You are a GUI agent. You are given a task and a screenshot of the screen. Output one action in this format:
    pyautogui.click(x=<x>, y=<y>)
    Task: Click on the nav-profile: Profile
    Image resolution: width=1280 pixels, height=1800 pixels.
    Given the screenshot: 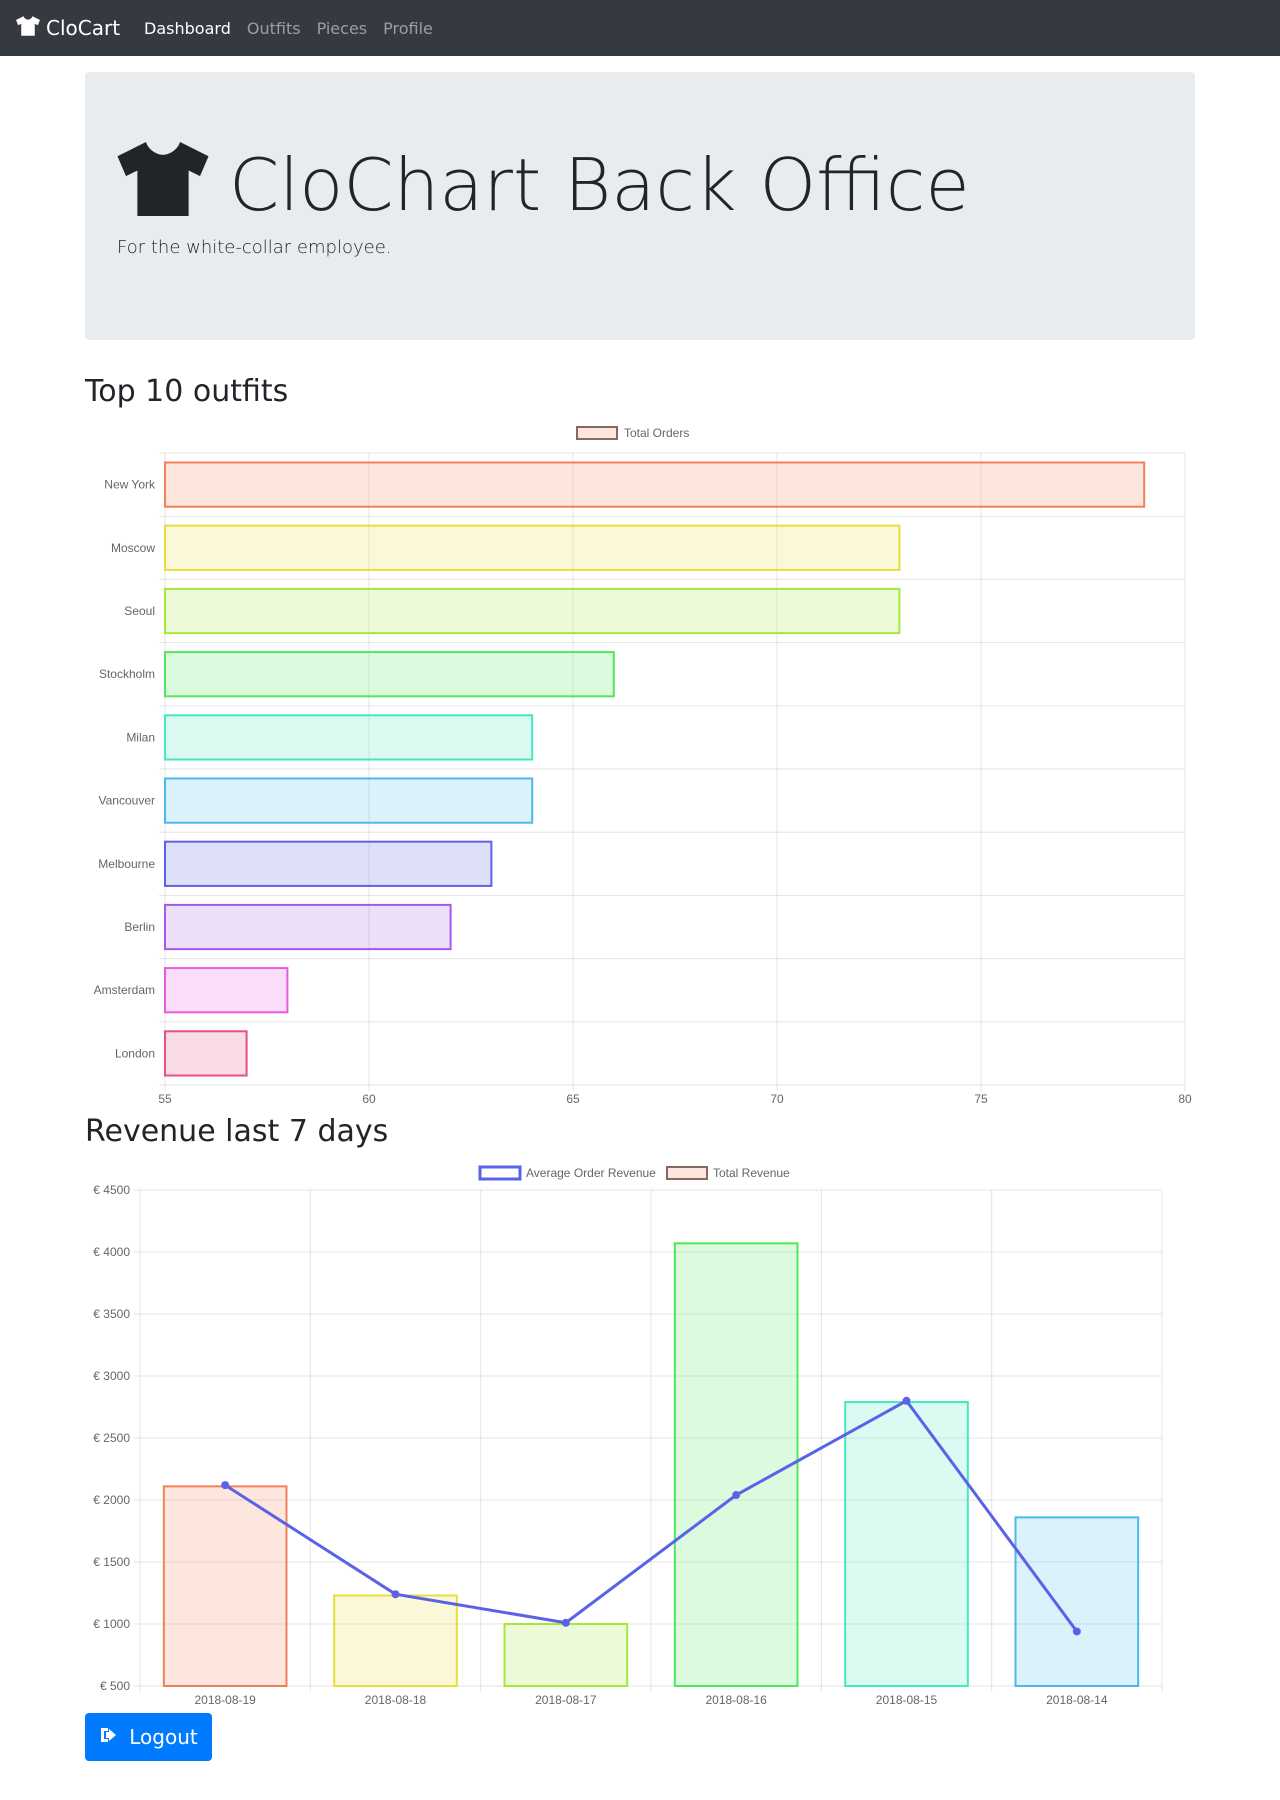 What is the action you would take?
    pyautogui.click(x=408, y=28)
    